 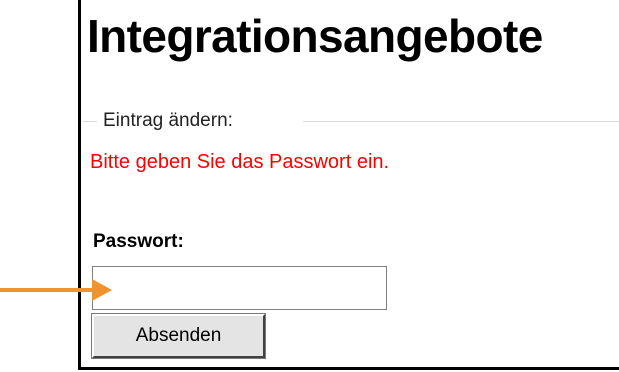 What do you see at coordinates (315, 36) in the screenshot?
I see `page-title: Integrationsangebote` at bounding box center [315, 36].